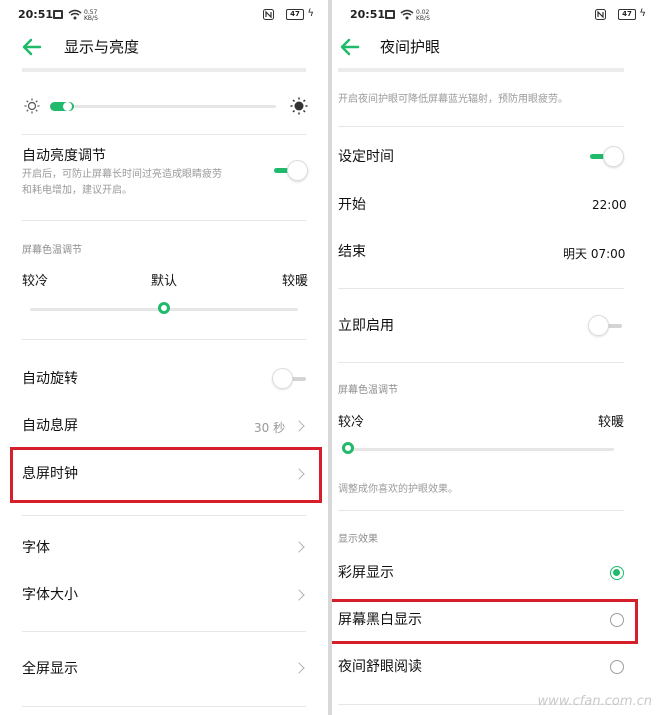 This screenshot has height=715, width=660. Describe the element at coordinates (166, 16) in the screenshot. I see `status-bar: 20:51 0.57 KB/S 47 ϟ` at that location.